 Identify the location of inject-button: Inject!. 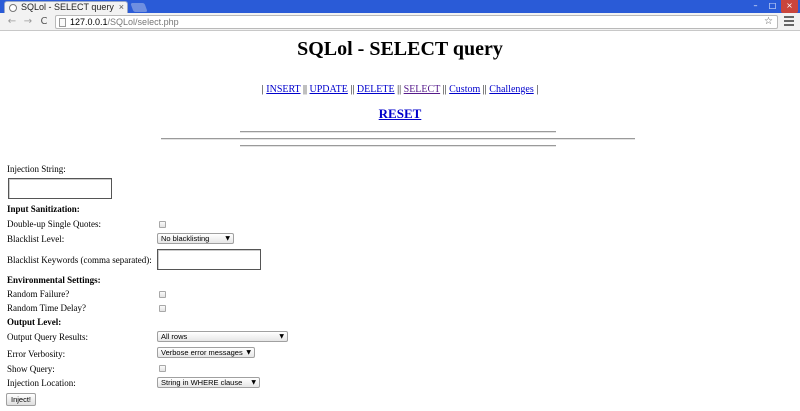
(21, 399).